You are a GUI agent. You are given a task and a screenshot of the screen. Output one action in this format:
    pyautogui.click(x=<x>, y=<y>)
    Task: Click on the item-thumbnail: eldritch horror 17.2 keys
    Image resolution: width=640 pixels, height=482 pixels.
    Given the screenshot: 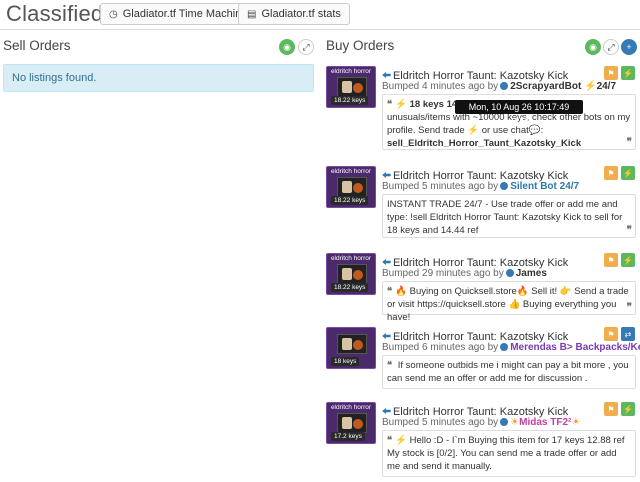 What is the action you would take?
    pyautogui.click(x=351, y=423)
    